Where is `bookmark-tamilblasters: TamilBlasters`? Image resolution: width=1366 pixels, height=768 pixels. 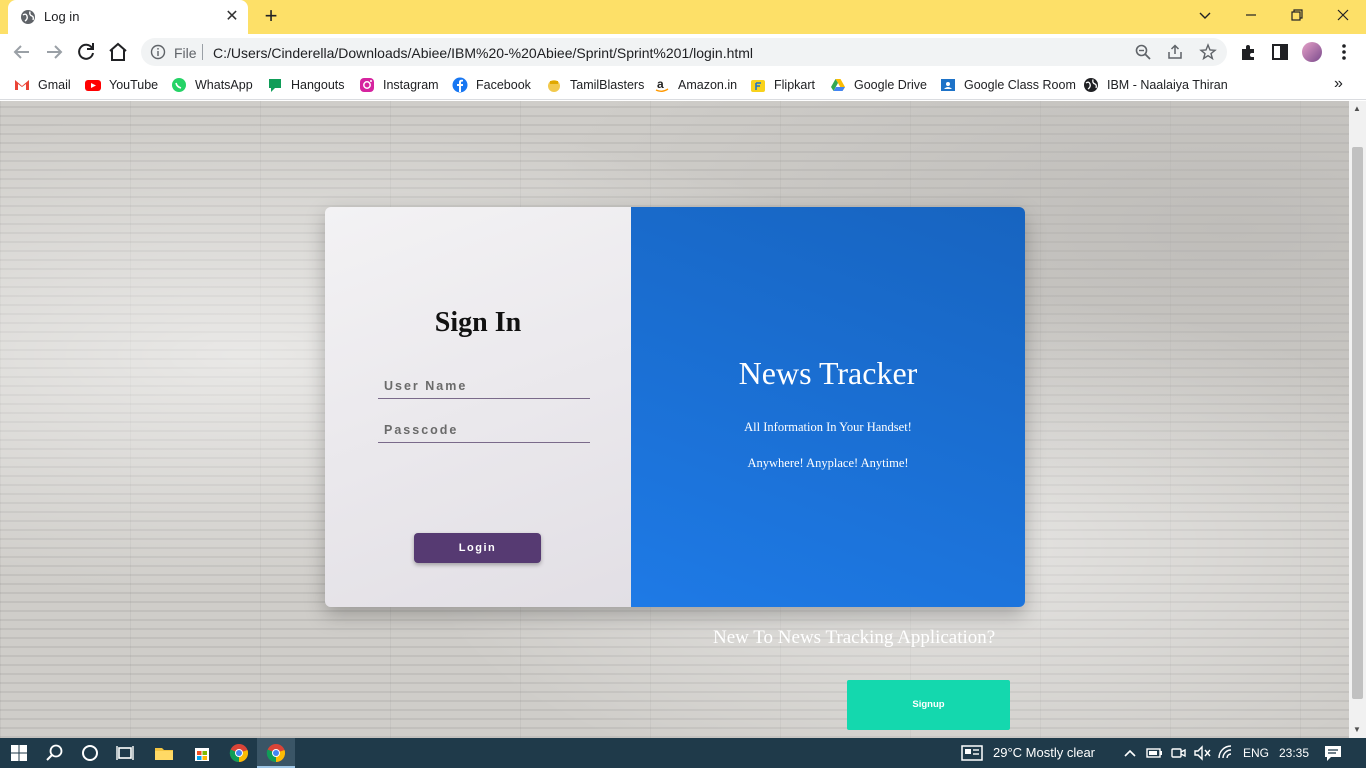
bookmark-tamilblasters: TamilBlasters is located at coordinates (595, 85).